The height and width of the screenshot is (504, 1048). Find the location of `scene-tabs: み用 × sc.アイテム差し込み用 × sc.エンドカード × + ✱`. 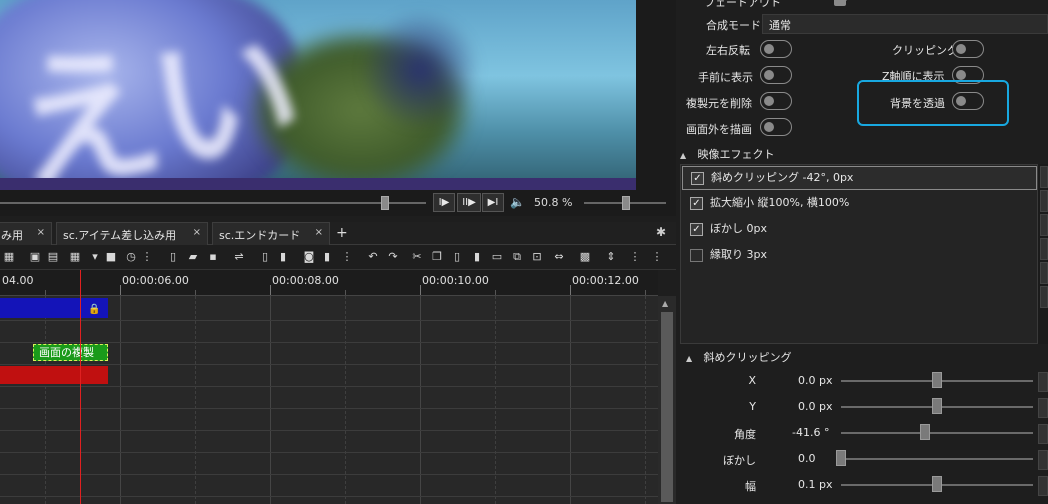

scene-tabs: み用 × sc.アイテム差し込み用 × sc.エンドカード × + ✱ is located at coordinates (338, 233).